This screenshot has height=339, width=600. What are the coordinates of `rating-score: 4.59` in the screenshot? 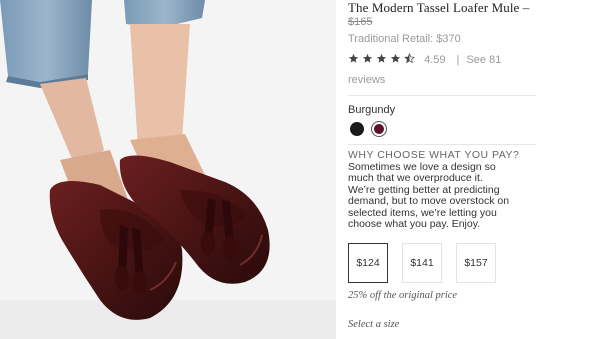 It's located at (435, 60).